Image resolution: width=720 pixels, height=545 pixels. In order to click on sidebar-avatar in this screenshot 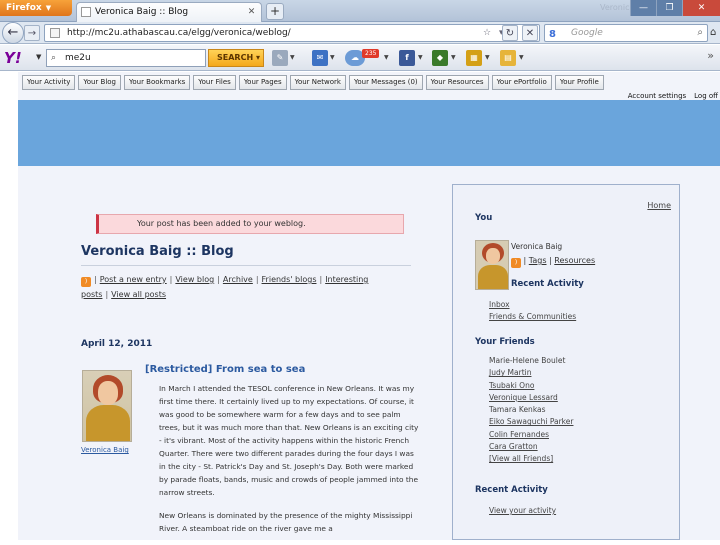, I will do `click(492, 265)`.